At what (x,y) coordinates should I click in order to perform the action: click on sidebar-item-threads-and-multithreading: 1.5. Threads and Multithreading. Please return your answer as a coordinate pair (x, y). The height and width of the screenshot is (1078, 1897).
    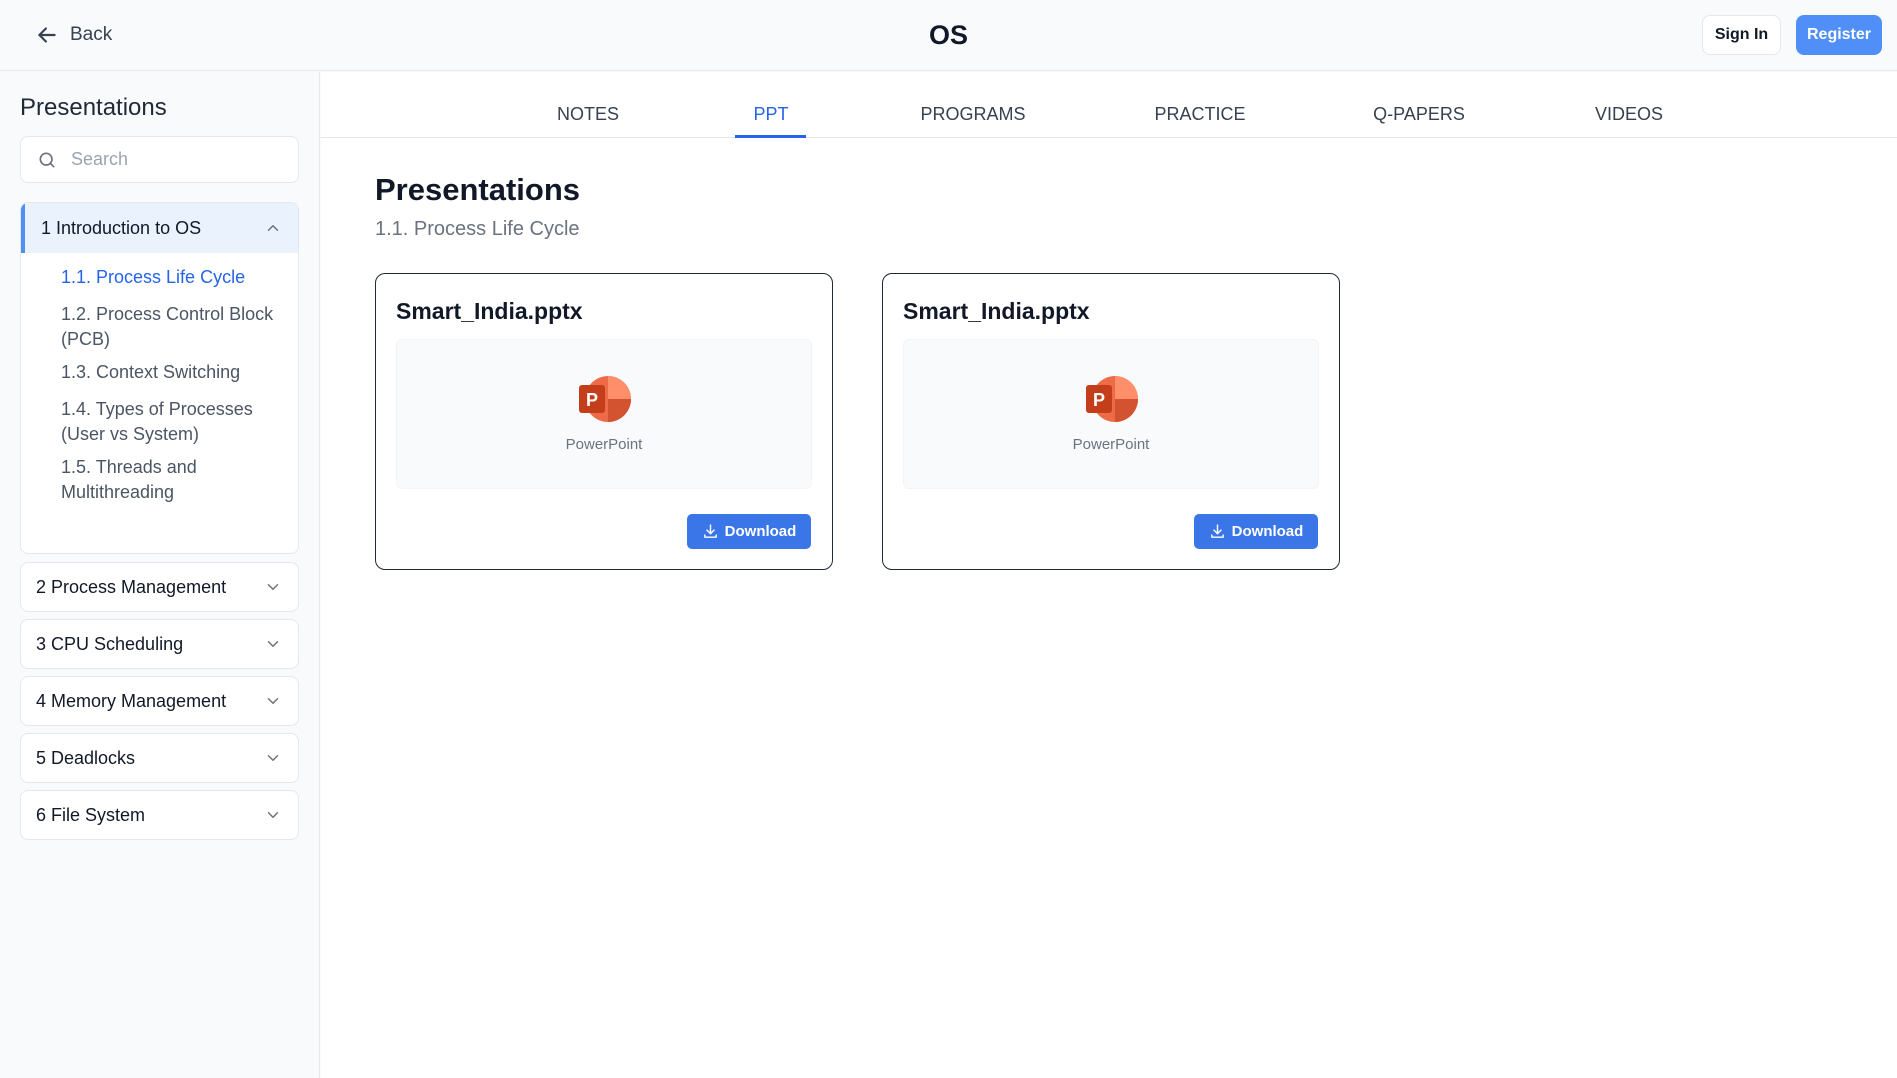
    Looking at the image, I should click on (176, 480).